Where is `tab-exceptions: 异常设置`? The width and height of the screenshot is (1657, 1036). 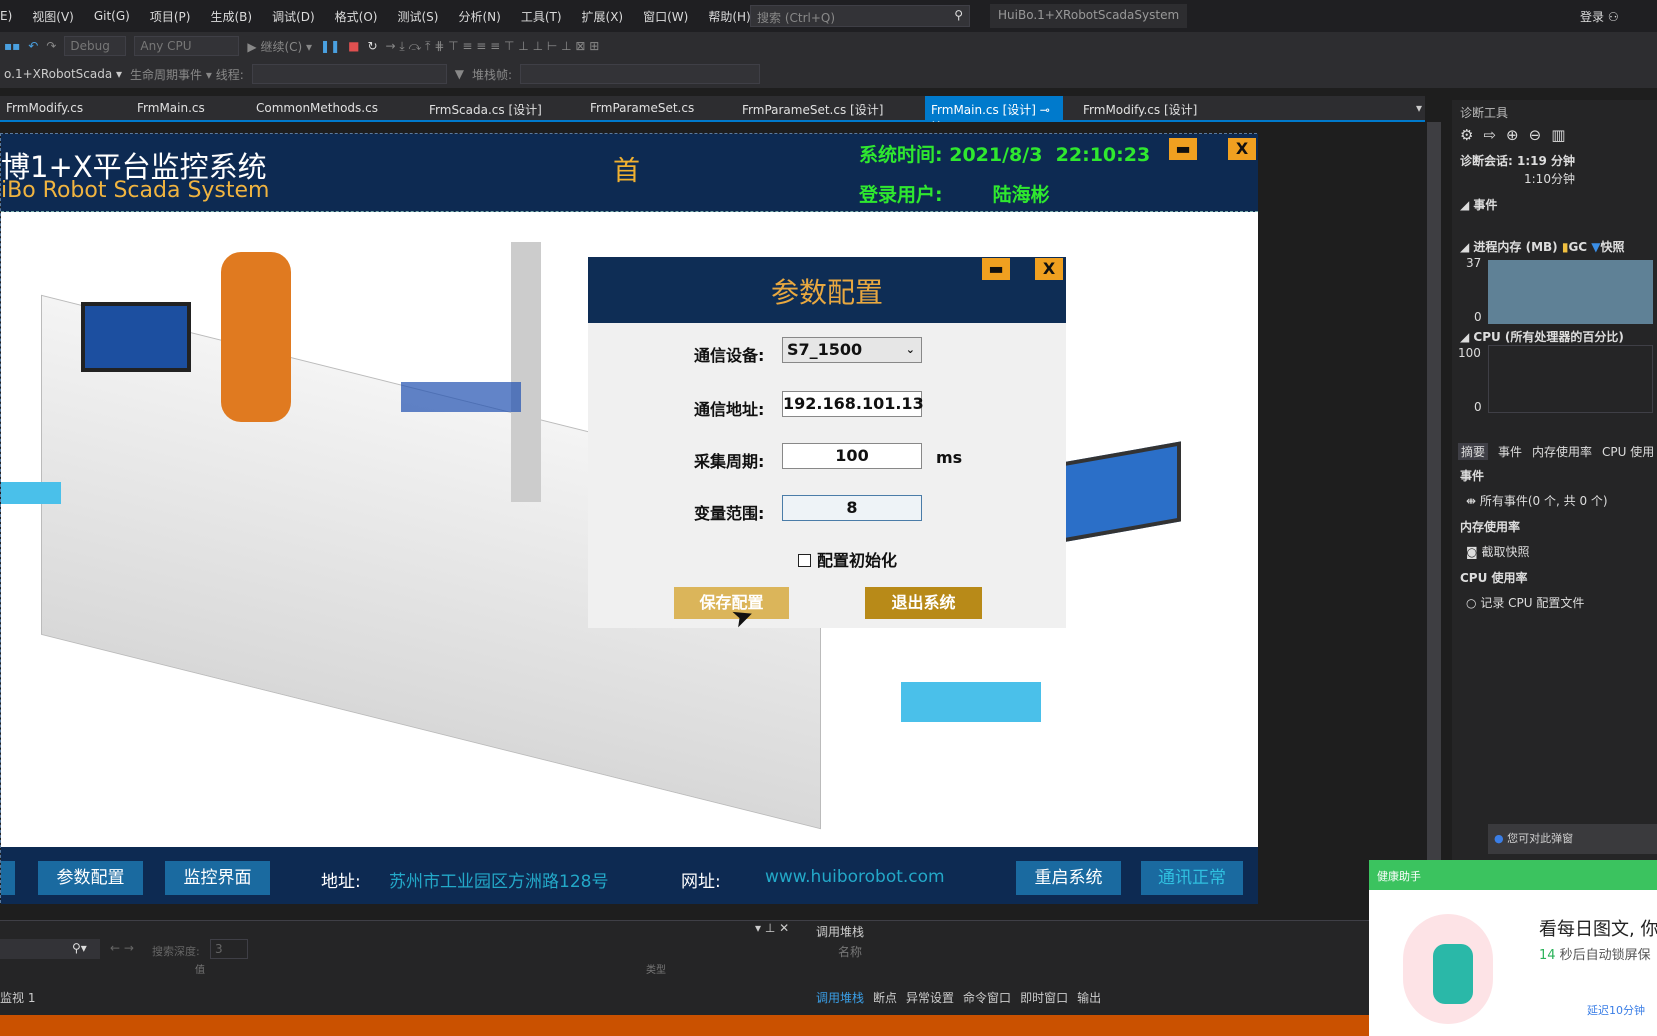 tab-exceptions: 异常设置 is located at coordinates (930, 997).